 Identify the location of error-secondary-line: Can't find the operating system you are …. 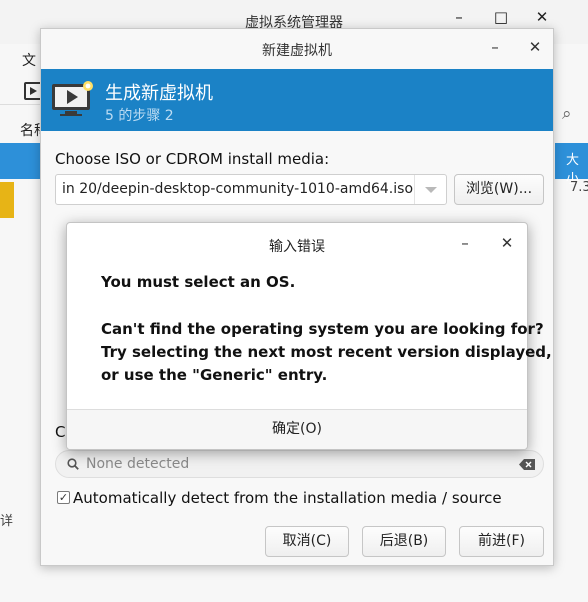
(322, 329).